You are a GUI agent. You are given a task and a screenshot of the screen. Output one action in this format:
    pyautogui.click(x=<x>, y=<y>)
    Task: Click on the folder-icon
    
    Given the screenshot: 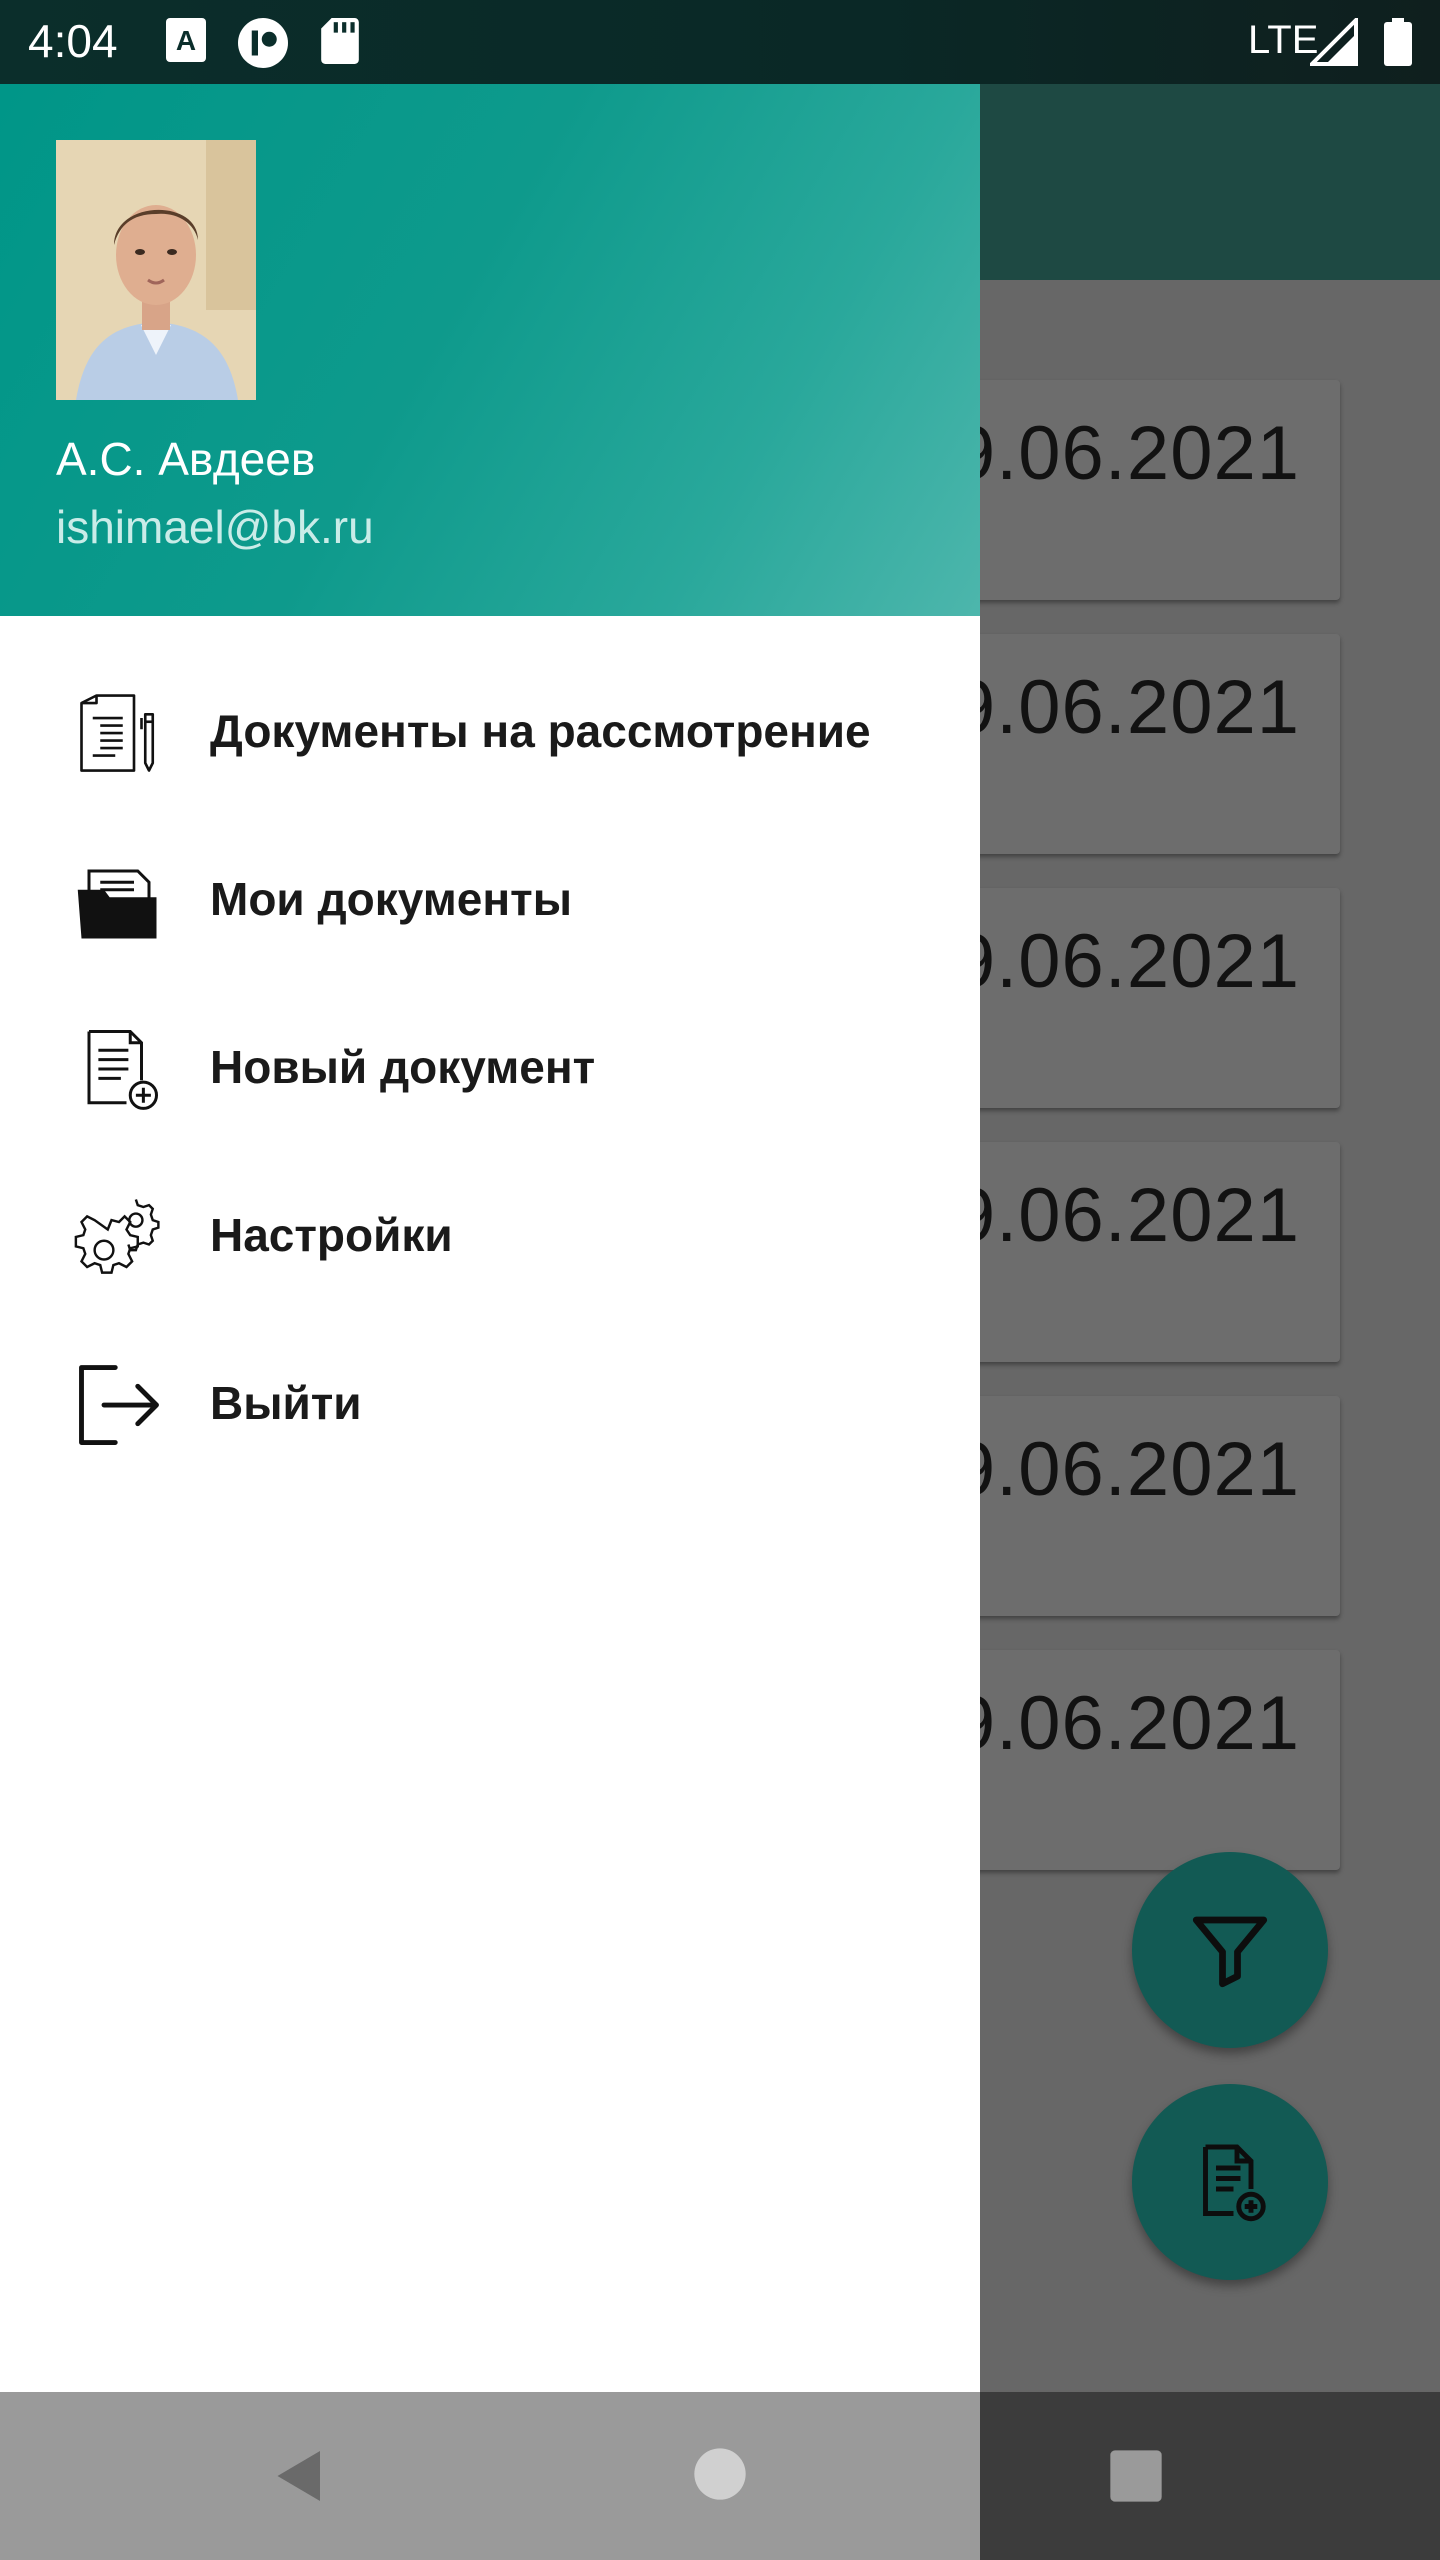 What is the action you would take?
    pyautogui.click(x=117, y=904)
    